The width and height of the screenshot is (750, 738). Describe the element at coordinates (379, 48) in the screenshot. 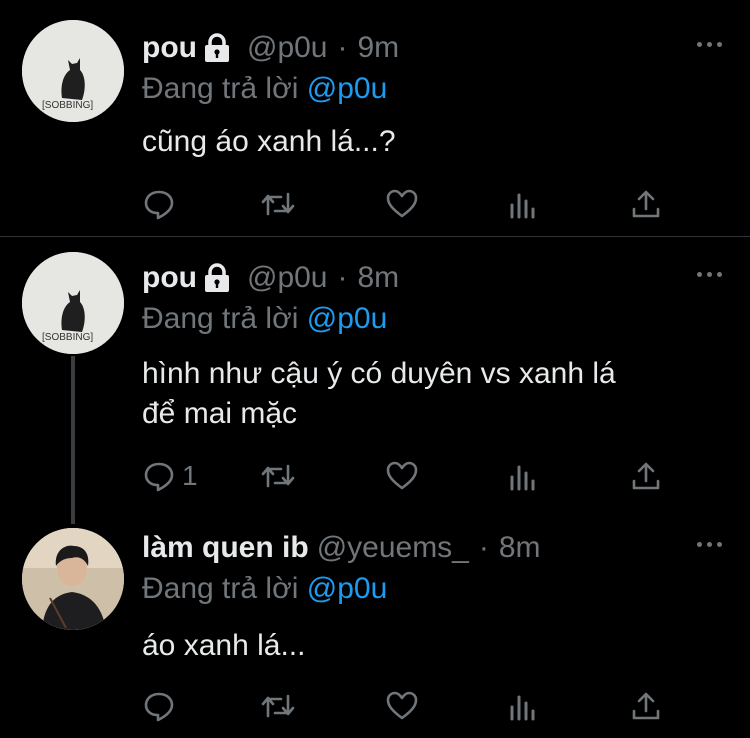

I see `timestamp: 9m` at that location.